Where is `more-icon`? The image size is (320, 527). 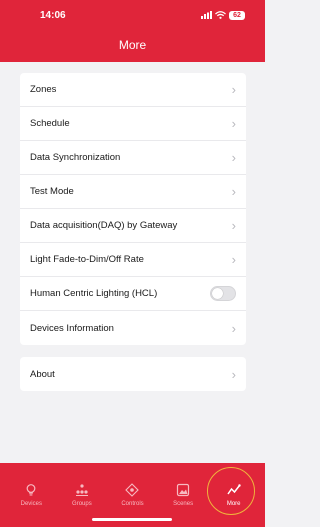
more-icon is located at coordinates (234, 489).